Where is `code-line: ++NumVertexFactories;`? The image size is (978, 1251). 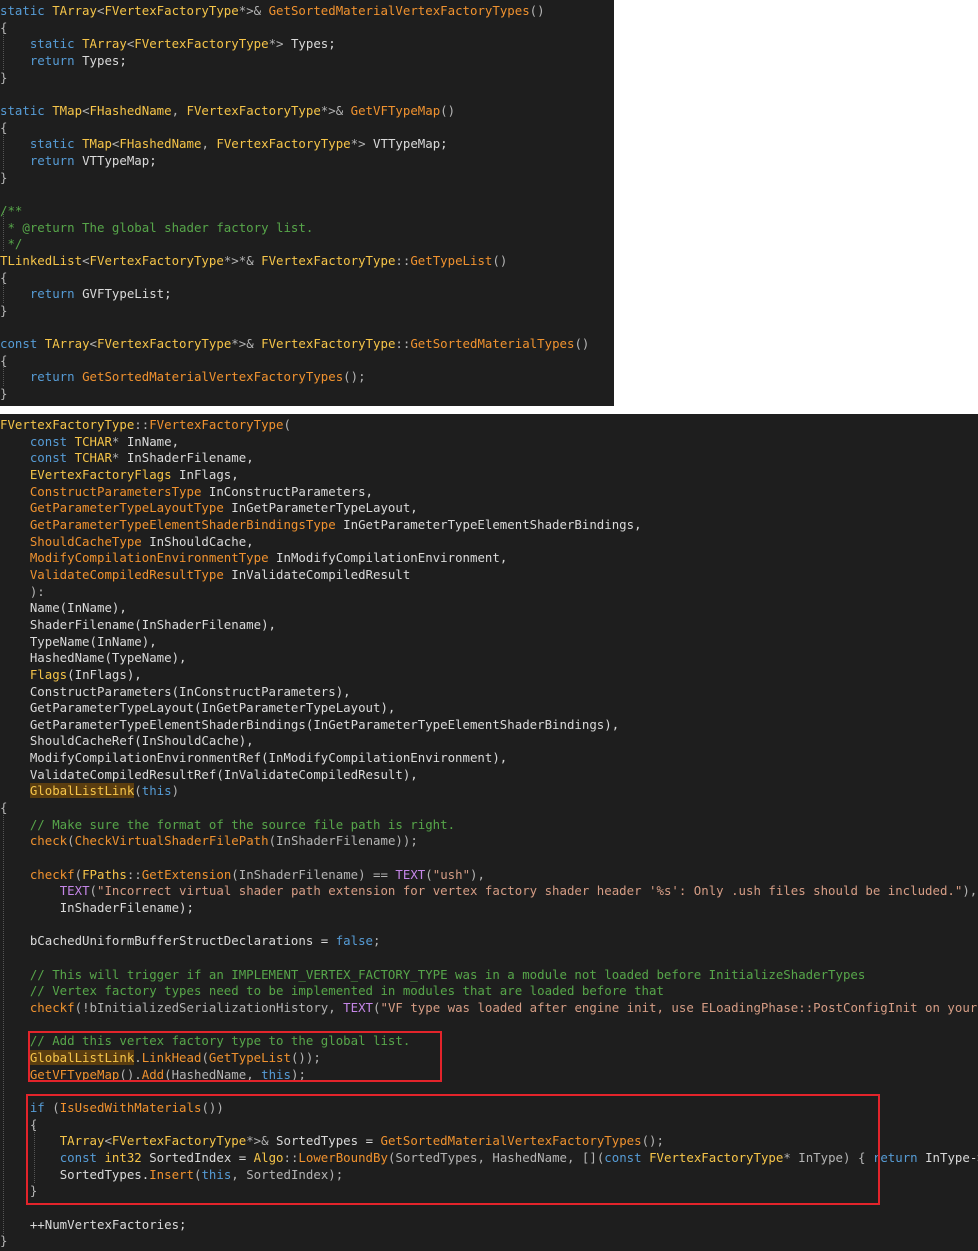
code-line: ++NumVertexFactories; is located at coordinates (489, 1225).